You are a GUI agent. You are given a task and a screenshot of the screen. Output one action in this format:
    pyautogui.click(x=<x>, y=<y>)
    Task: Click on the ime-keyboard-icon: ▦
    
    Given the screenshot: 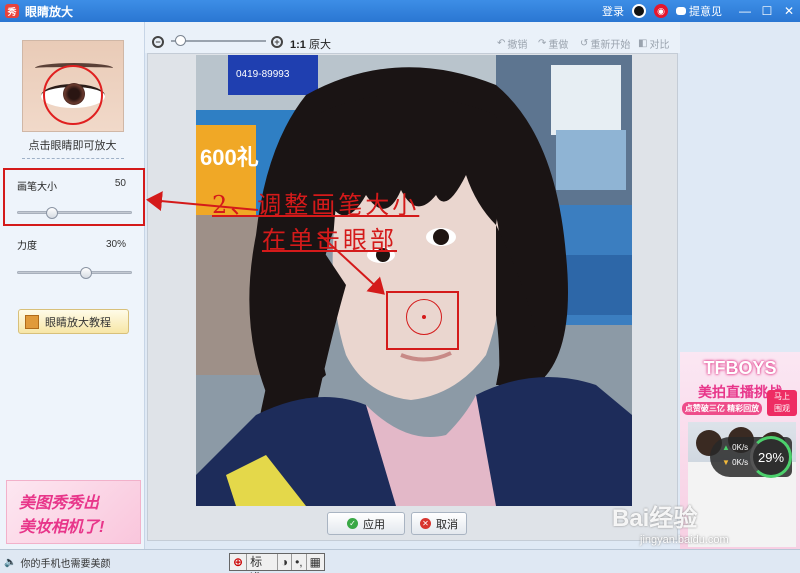 What is the action you would take?
    pyautogui.click(x=315, y=562)
    